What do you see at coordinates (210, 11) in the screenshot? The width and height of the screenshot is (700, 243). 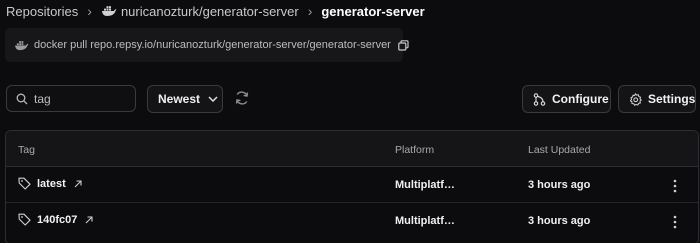 I see `breadcrumb-repo: nuricanozturk/generator-server` at bounding box center [210, 11].